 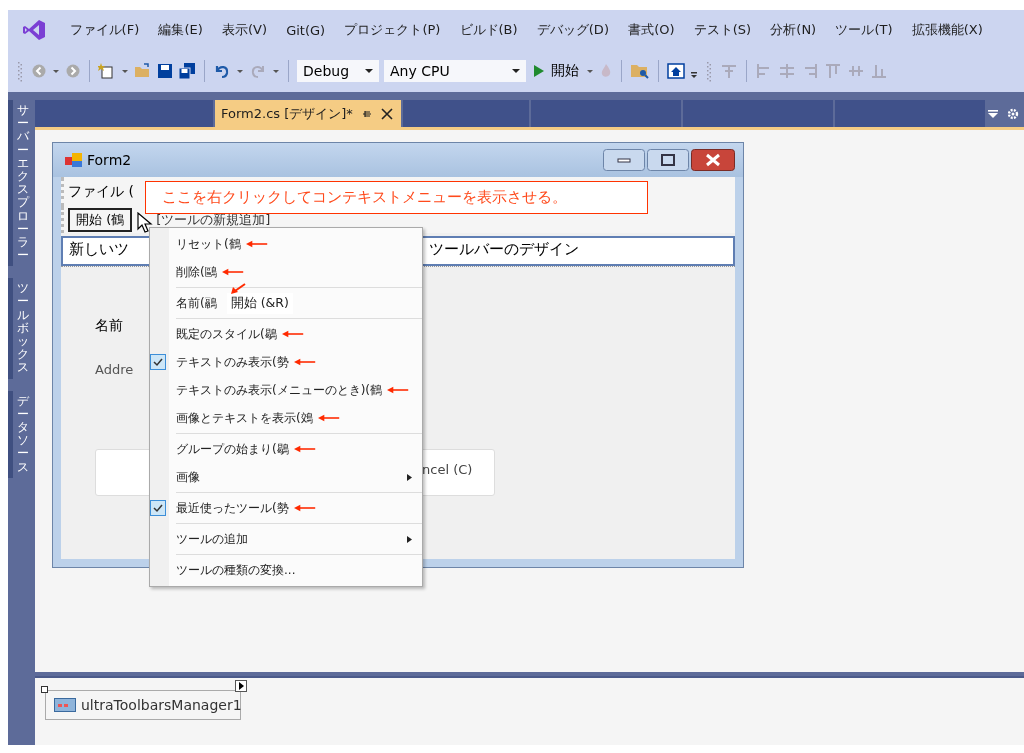 I want to click on dropdown: Debug, so click(x=338, y=71).